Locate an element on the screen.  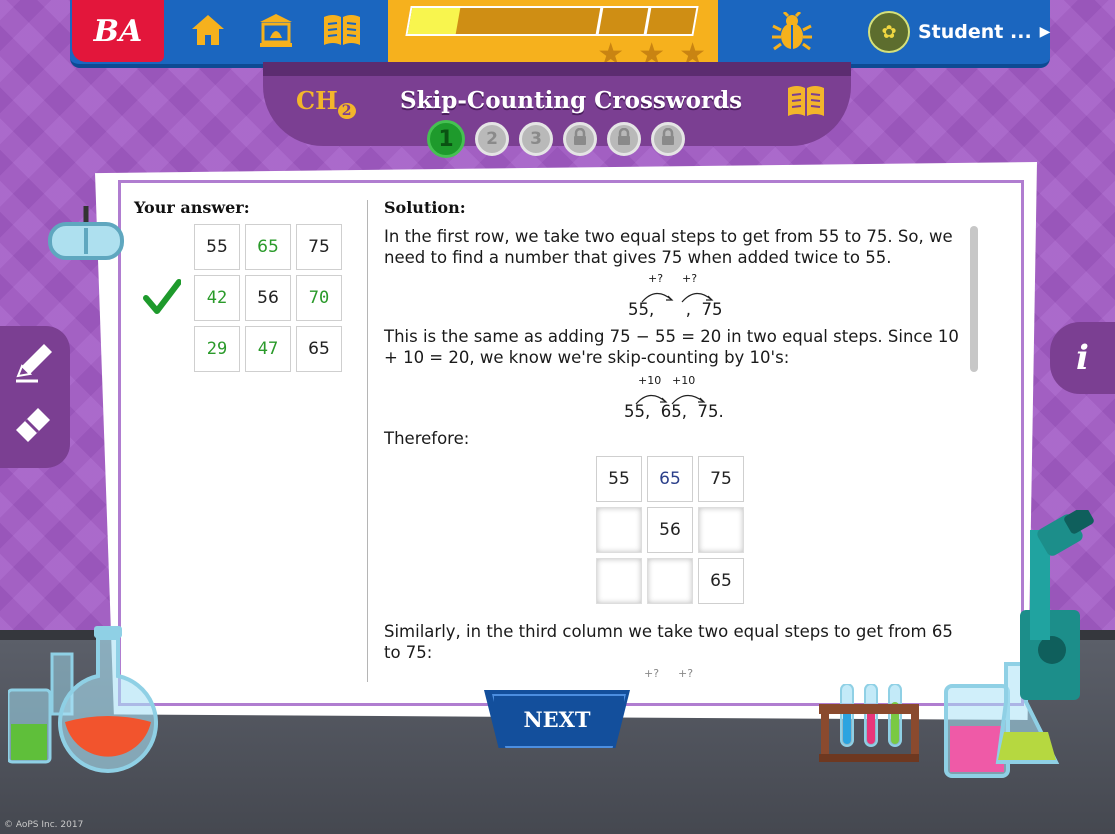
skip-count-diagram: +? +? 55, , 75 is located at coordinates (678, 297).